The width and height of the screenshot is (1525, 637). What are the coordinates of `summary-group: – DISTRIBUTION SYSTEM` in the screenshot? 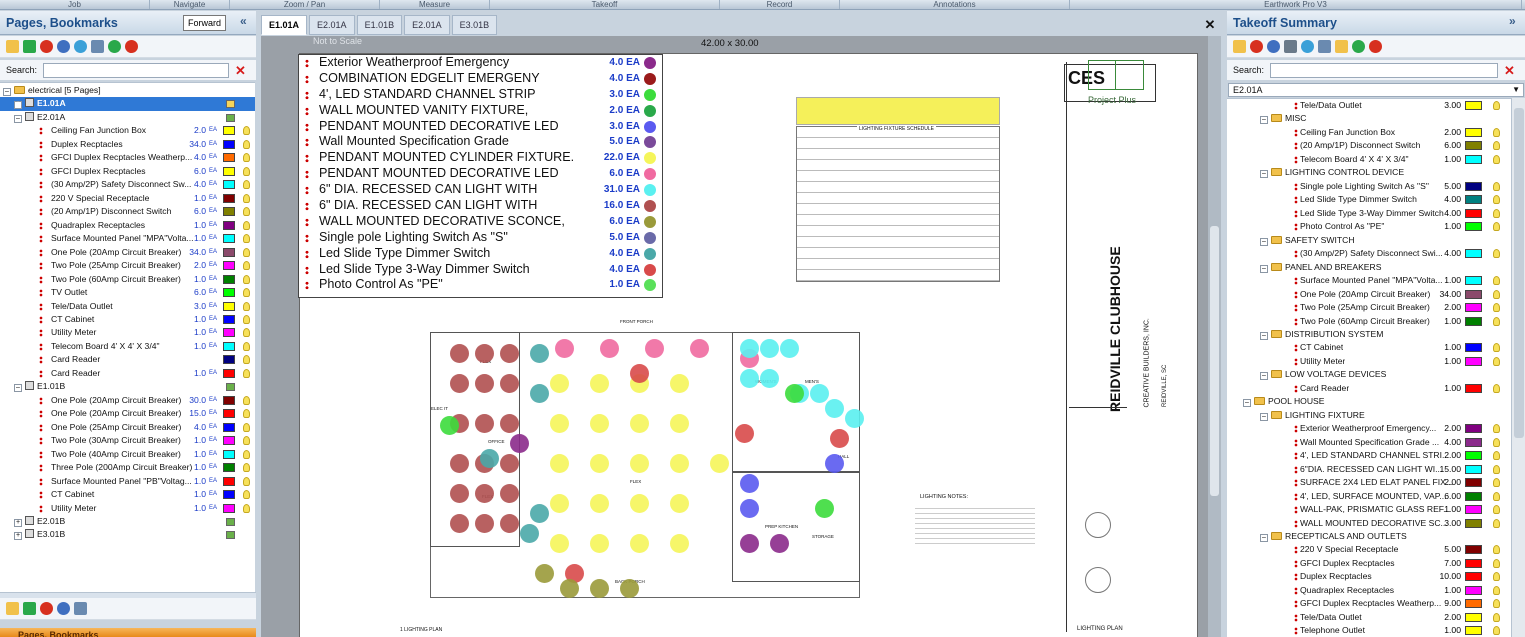 It's located at (1369, 334).